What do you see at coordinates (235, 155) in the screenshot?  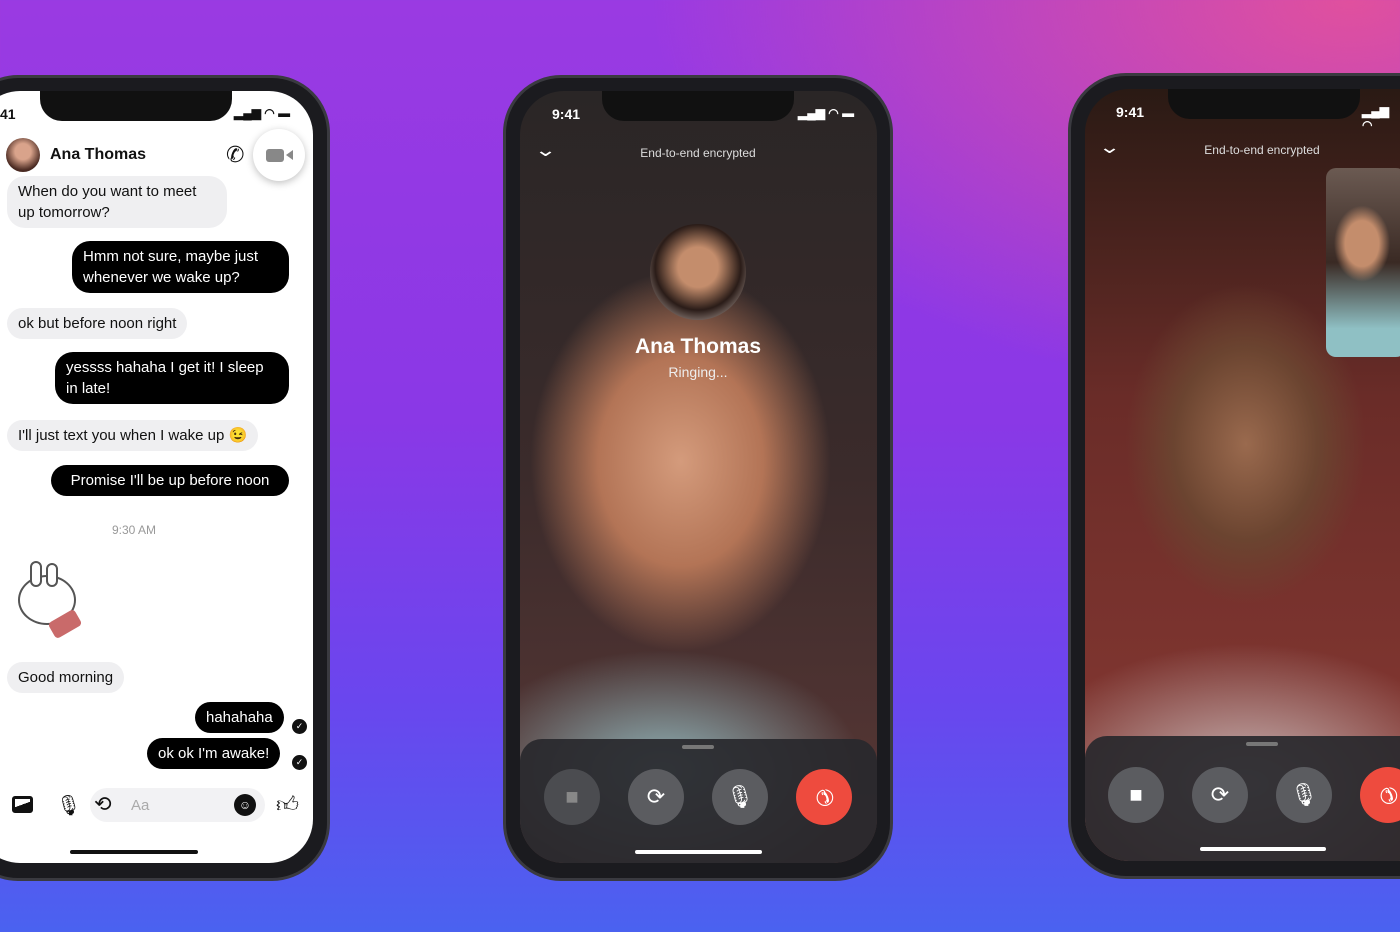 I see `phone-icon: ✆` at bounding box center [235, 155].